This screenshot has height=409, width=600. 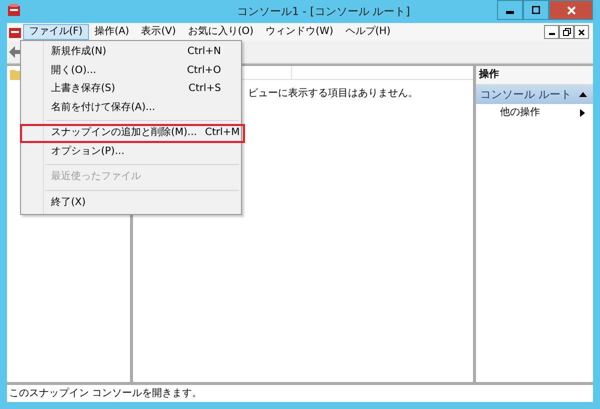 What do you see at coordinates (583, 95) in the screenshot?
I see `collapse-icon` at bounding box center [583, 95].